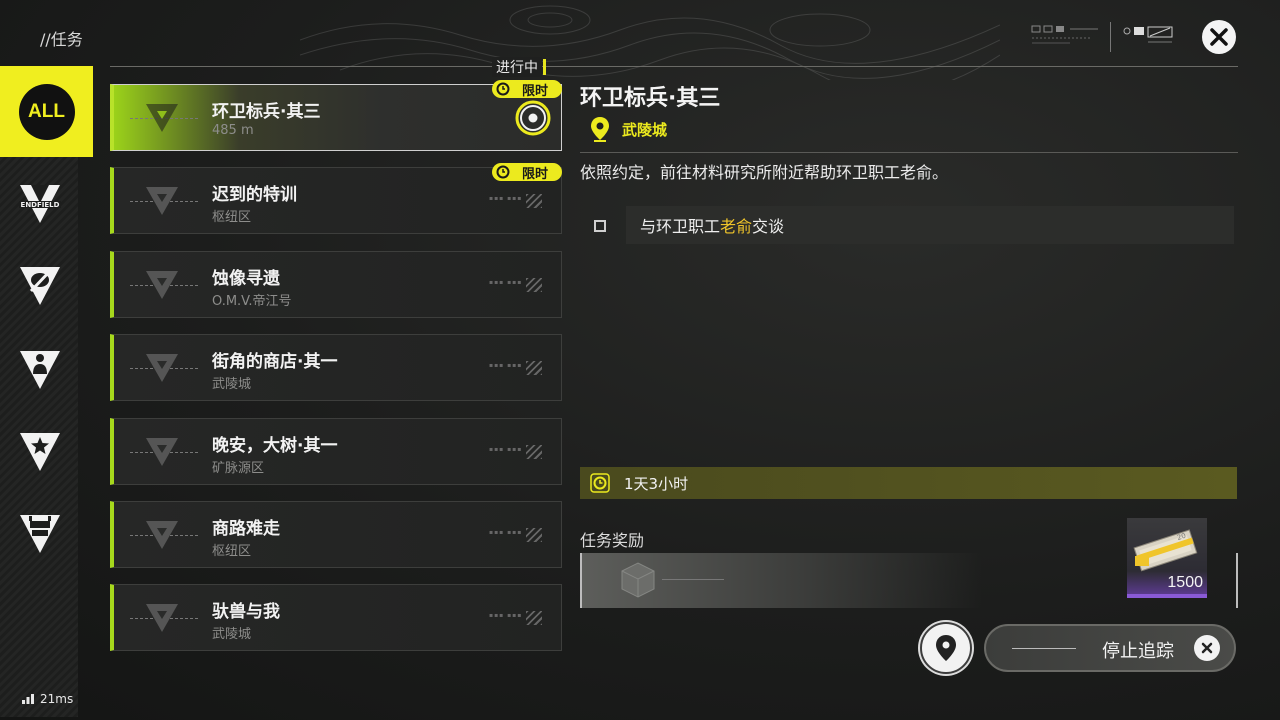 The height and width of the screenshot is (720, 1280). I want to click on reward-quantity: 1500, so click(1185, 582).